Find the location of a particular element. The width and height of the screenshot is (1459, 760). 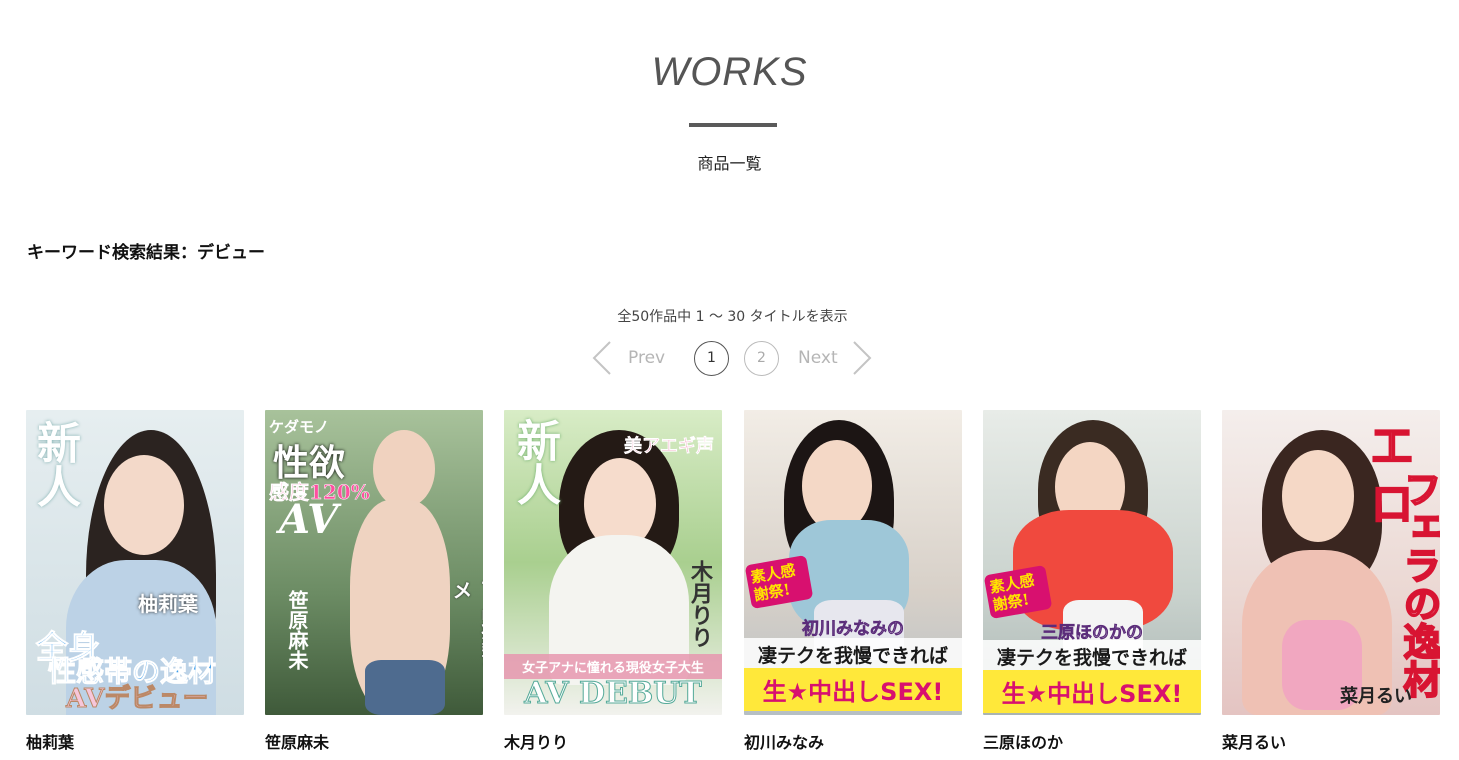

work-cover-image: 新人 柚莉葉 全身 性感帯の逸材 AVデビュー is located at coordinates (135, 562).